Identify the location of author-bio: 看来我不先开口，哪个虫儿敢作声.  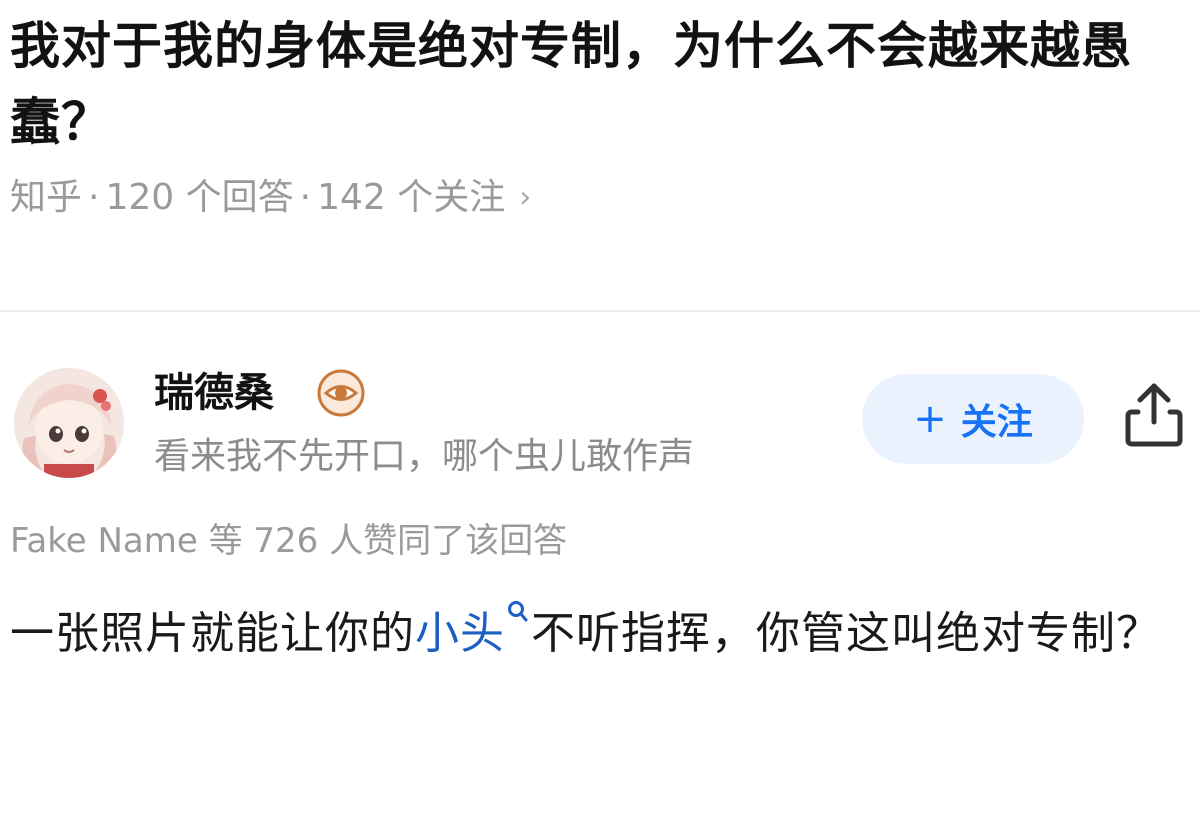
(424, 456).